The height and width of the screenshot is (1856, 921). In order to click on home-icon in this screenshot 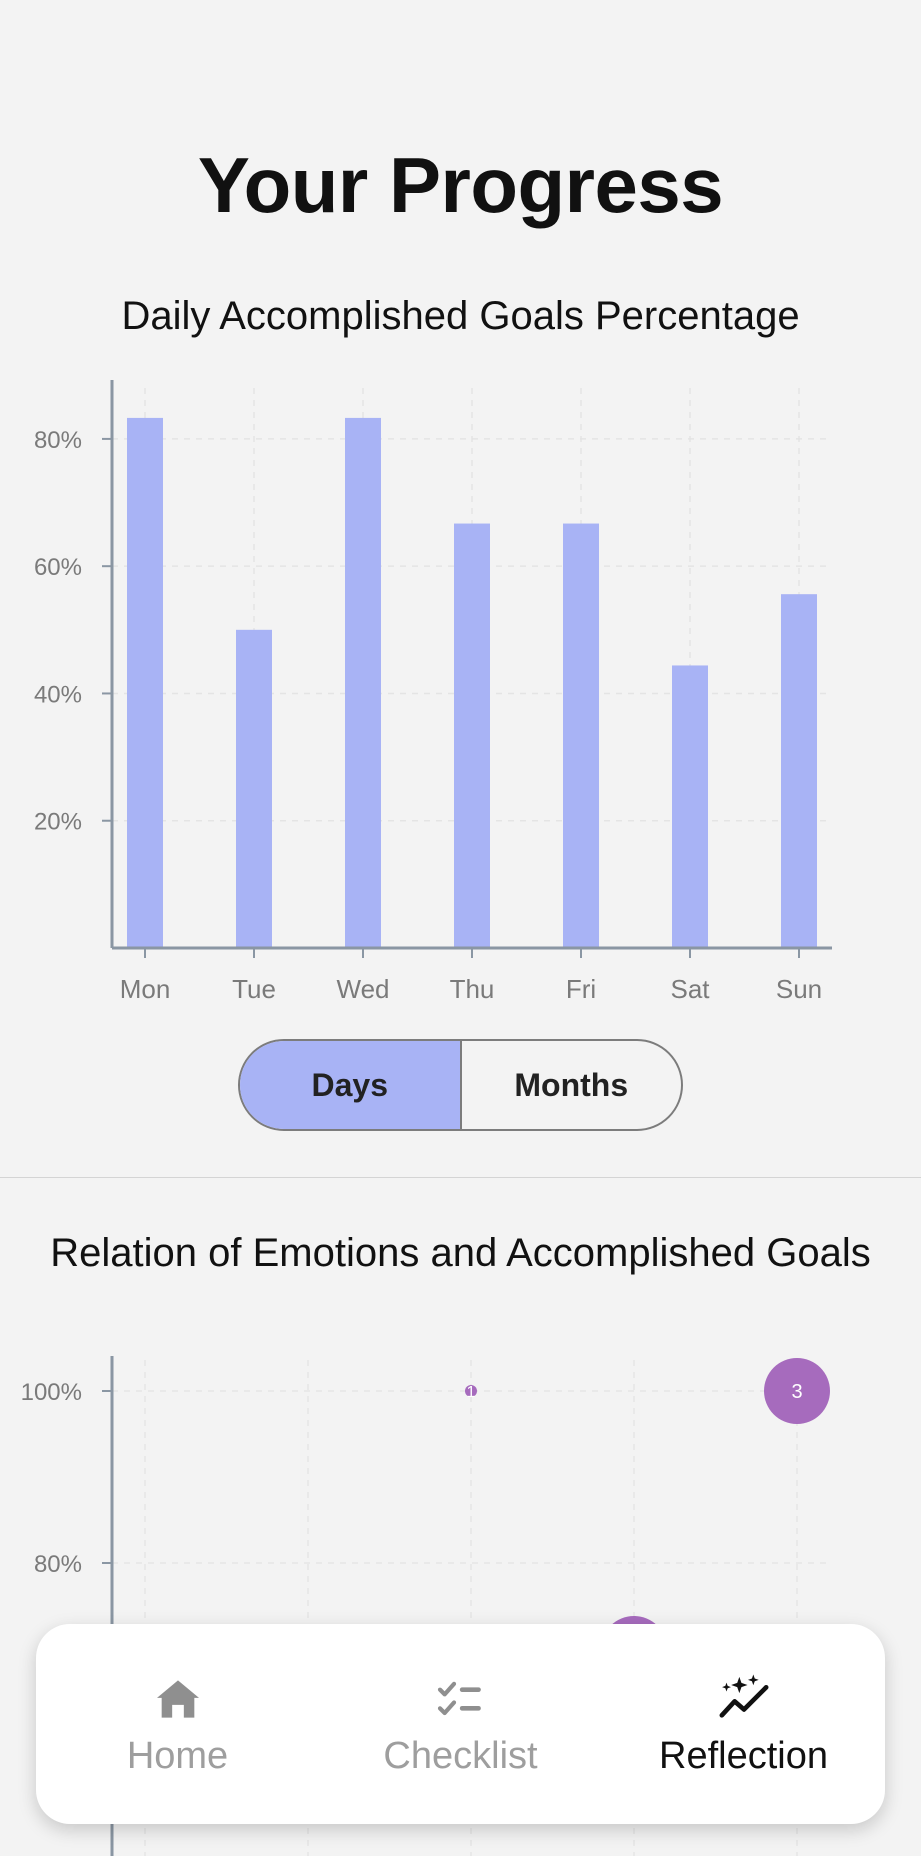, I will do `click(177, 1698)`.